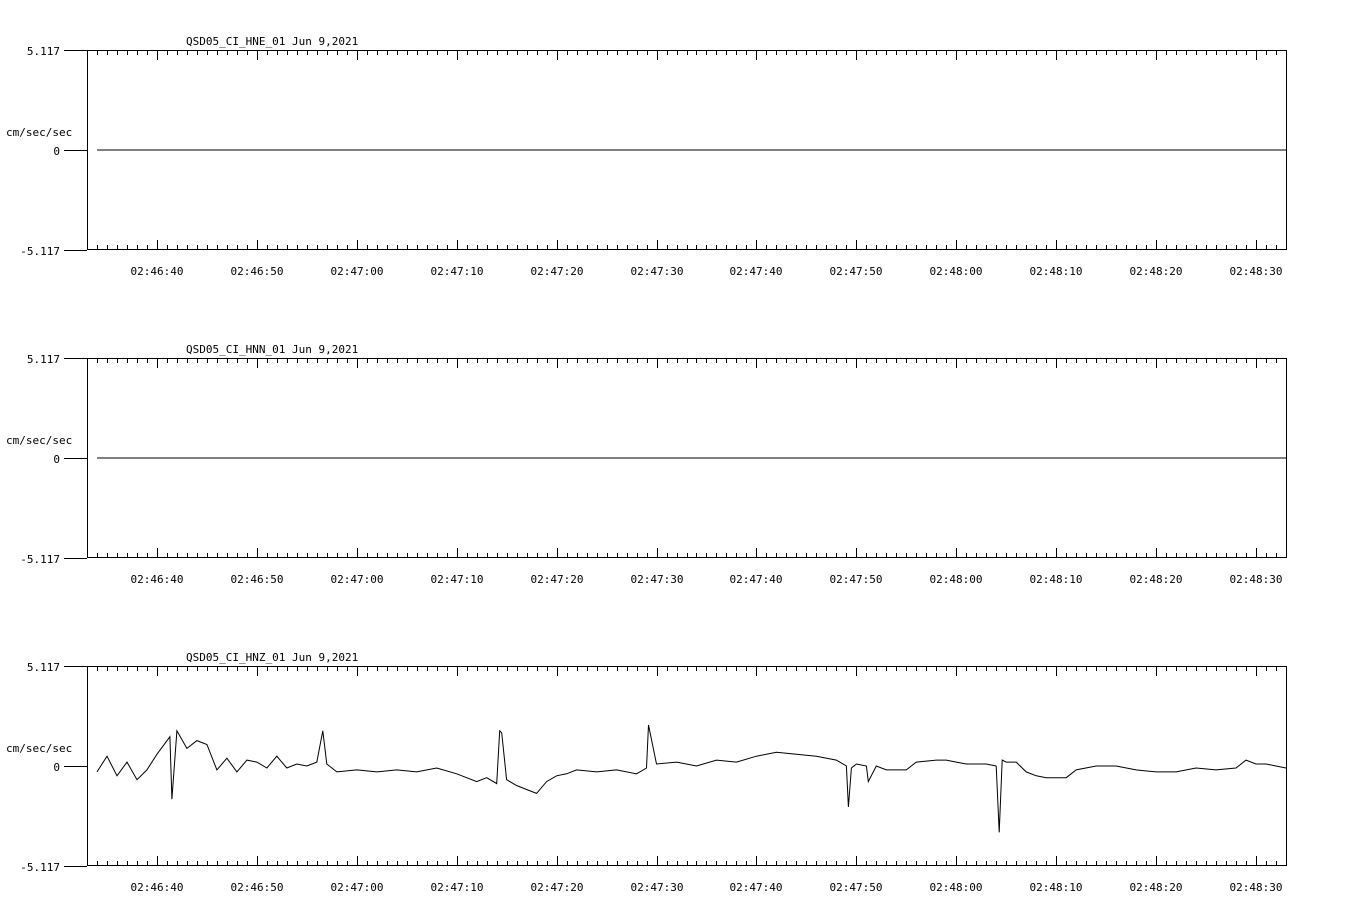 The height and width of the screenshot is (924, 1358). I want to click on panel-title: QSD05_CI_HNN_01 Jun 9,2021, so click(272, 349).